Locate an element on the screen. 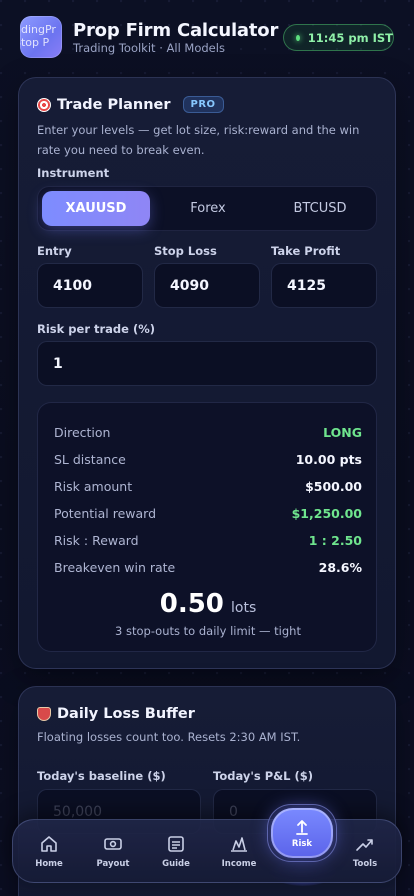  result-row-sl-distance: SL distance 10.00 pts is located at coordinates (208, 459).